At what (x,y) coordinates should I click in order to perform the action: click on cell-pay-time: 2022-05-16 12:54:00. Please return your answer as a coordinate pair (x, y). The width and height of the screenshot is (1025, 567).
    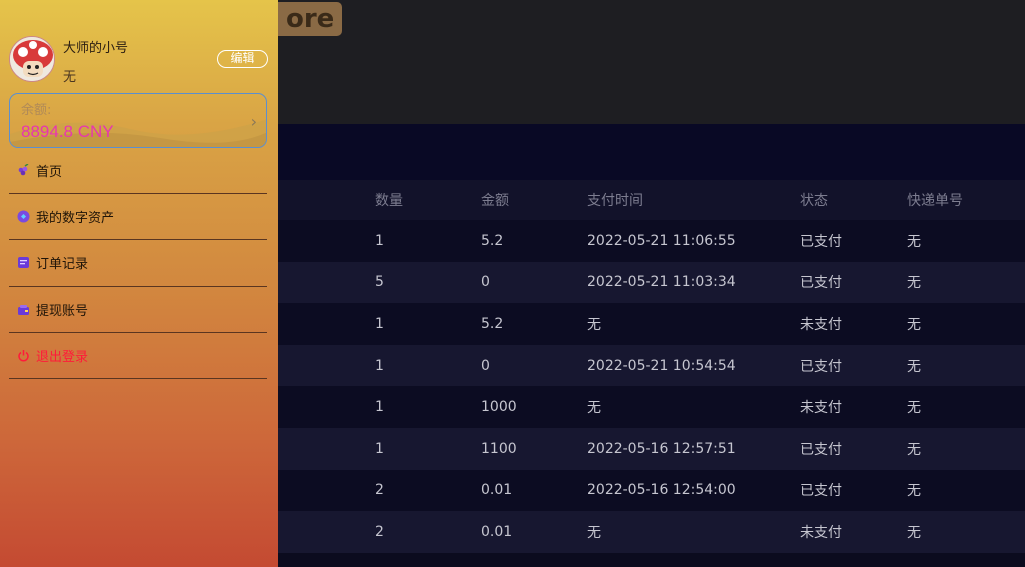
    Looking at the image, I should click on (661, 490).